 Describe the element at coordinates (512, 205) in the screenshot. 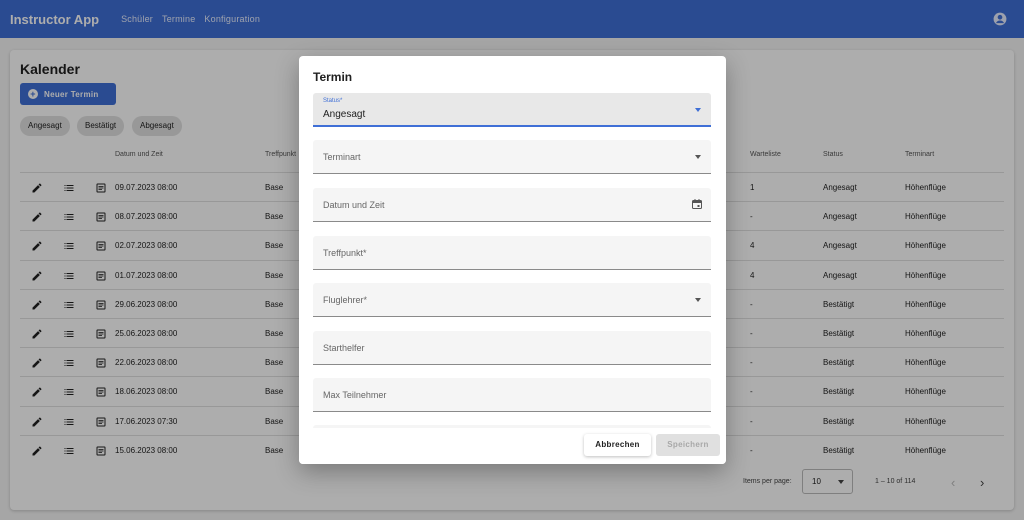

I see `datetime-field: Datum und Zeit` at that location.